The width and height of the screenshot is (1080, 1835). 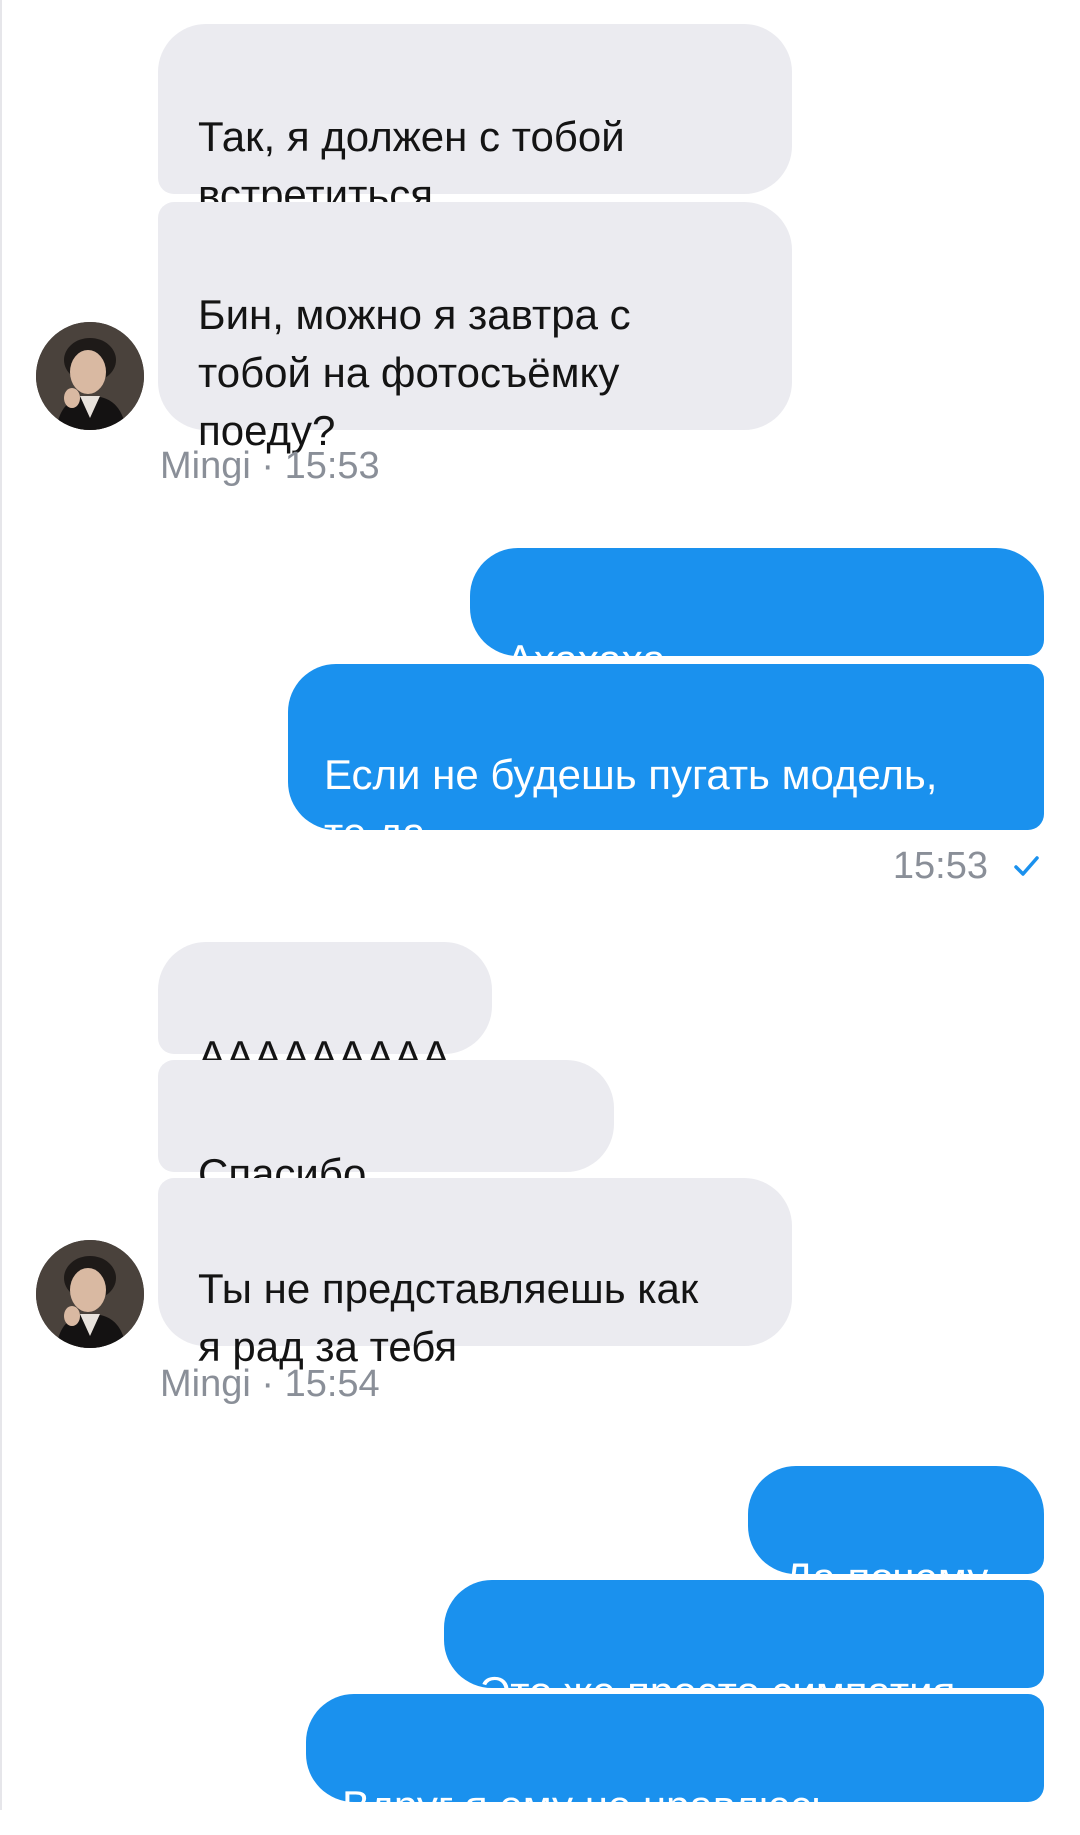 What do you see at coordinates (744, 1647) in the screenshot?
I see `outgoing-message-bubble: Это же просто симпатия` at bounding box center [744, 1647].